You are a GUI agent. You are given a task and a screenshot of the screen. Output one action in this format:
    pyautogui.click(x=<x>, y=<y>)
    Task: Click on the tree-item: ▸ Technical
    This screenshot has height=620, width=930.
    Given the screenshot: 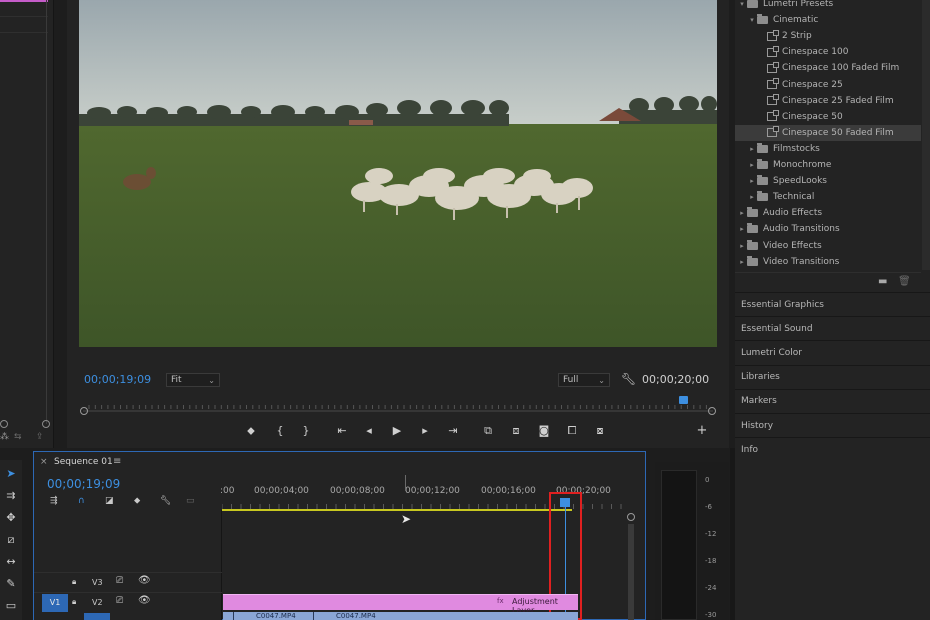 What is the action you would take?
    pyautogui.click(x=828, y=197)
    